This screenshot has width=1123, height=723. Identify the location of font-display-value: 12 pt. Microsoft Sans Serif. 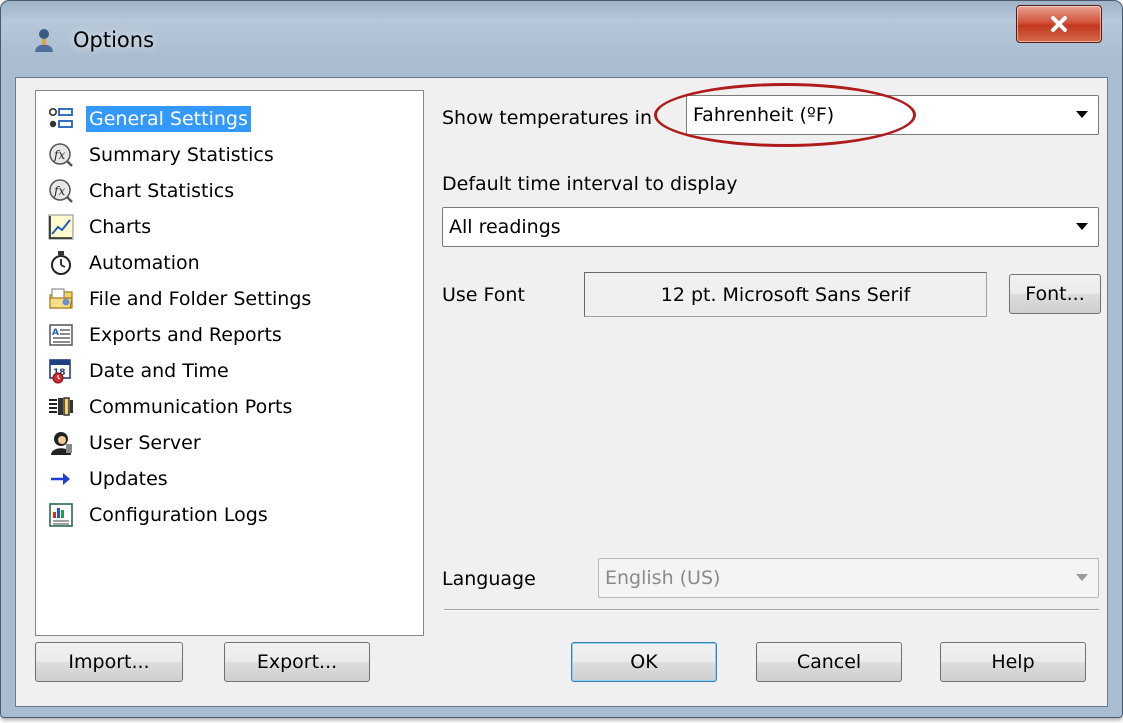
(785, 294).